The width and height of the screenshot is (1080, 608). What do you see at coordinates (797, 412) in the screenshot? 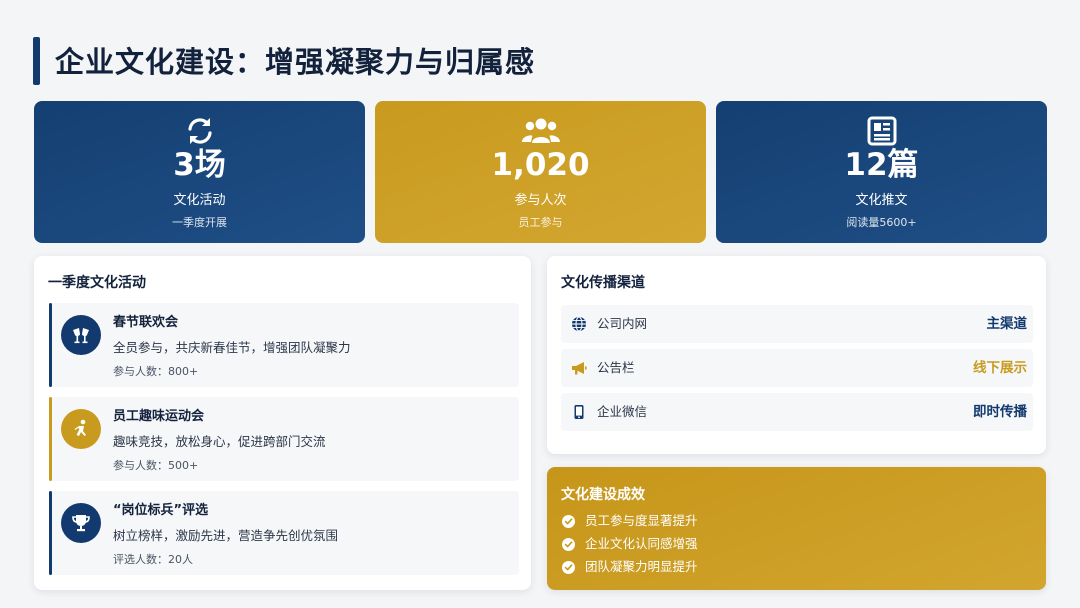
I see `channel-row: 企业微信 即时传播` at bounding box center [797, 412].